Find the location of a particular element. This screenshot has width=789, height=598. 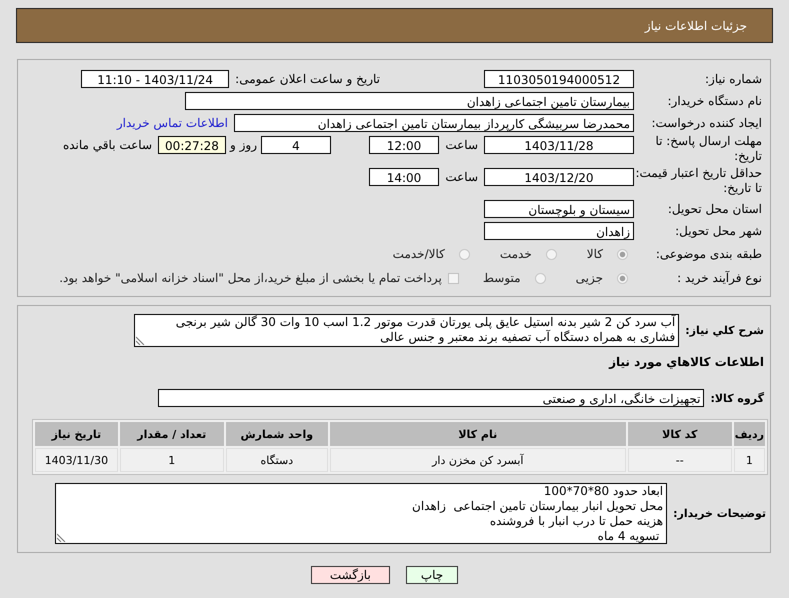

input-field: محمدرضا سربیشگی کارپرداز بیمارستان تامین اجتماعی زاهدان is located at coordinates (434, 123).